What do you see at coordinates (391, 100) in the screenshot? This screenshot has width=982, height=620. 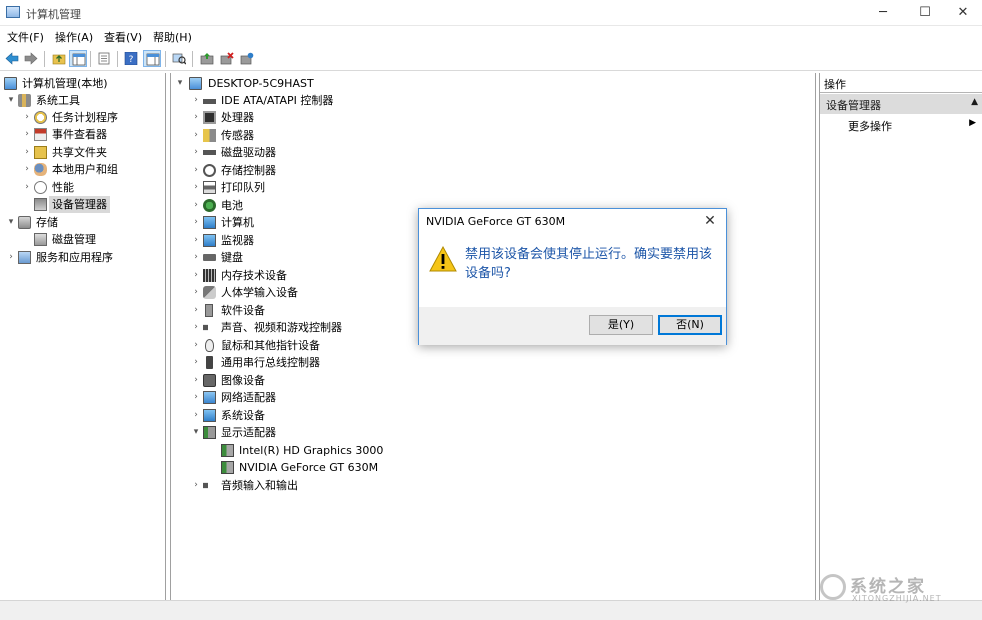 I see `device-category-ide: › IDE ATA/ATAPI 控制器` at bounding box center [391, 100].